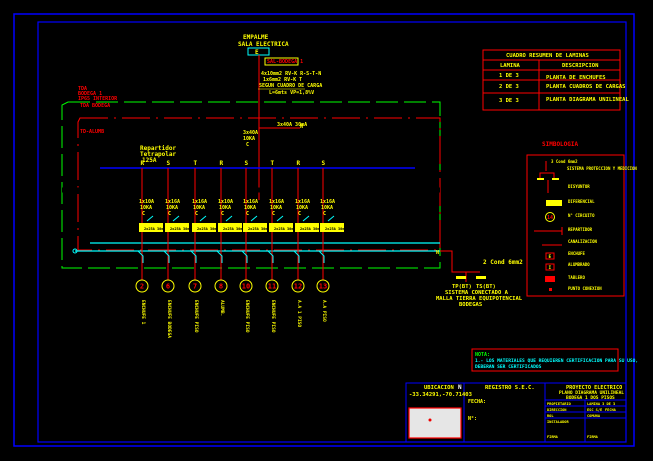 The width and height of the screenshot is (653, 461). Describe the element at coordinates (585, 288) in the screenshot. I see `legend-item-label: PUNTO CONEXION` at that location.